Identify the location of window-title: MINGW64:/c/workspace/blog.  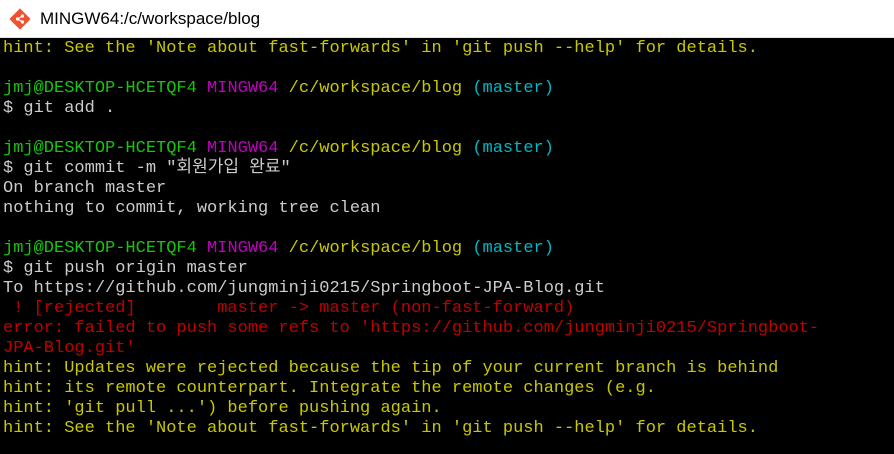
(150, 18).